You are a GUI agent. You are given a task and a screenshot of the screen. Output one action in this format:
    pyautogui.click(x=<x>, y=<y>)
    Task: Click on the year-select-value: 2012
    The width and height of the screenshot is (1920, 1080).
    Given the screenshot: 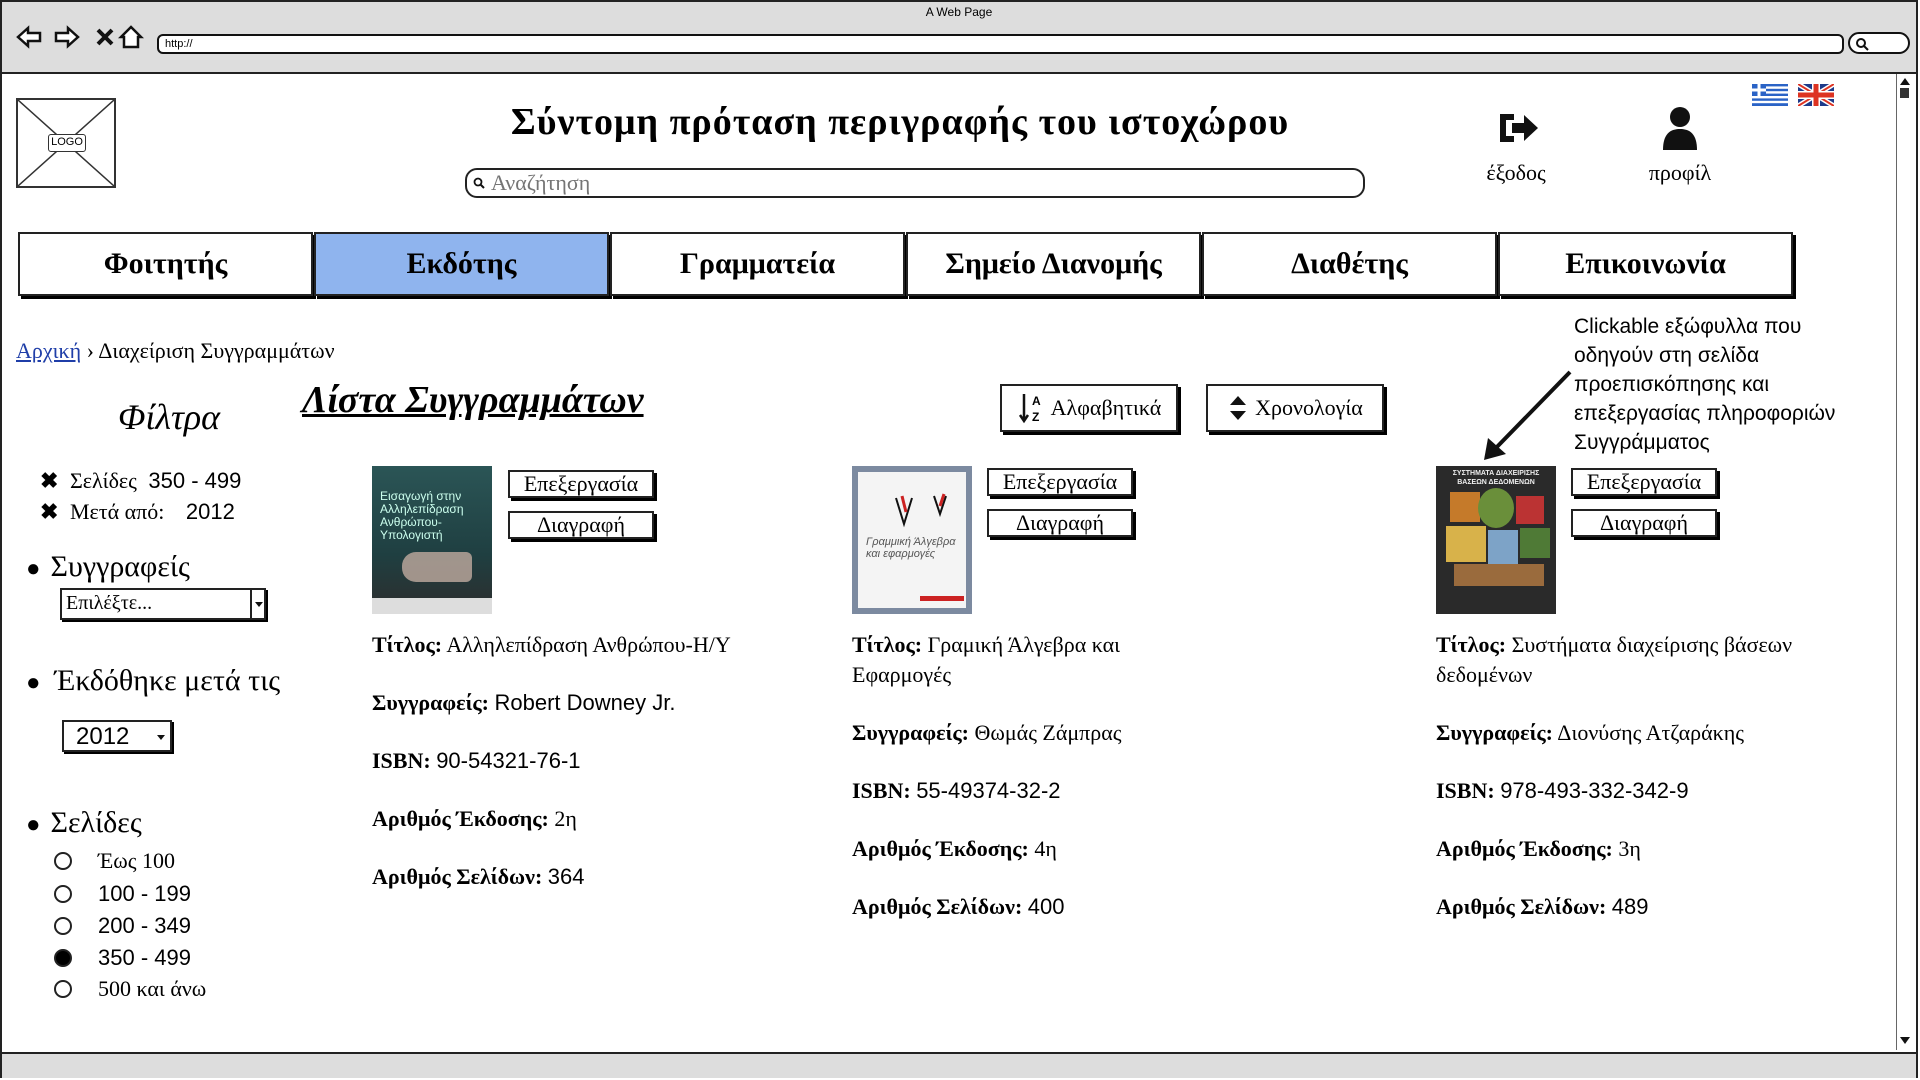 What is the action you would take?
    pyautogui.click(x=103, y=736)
    